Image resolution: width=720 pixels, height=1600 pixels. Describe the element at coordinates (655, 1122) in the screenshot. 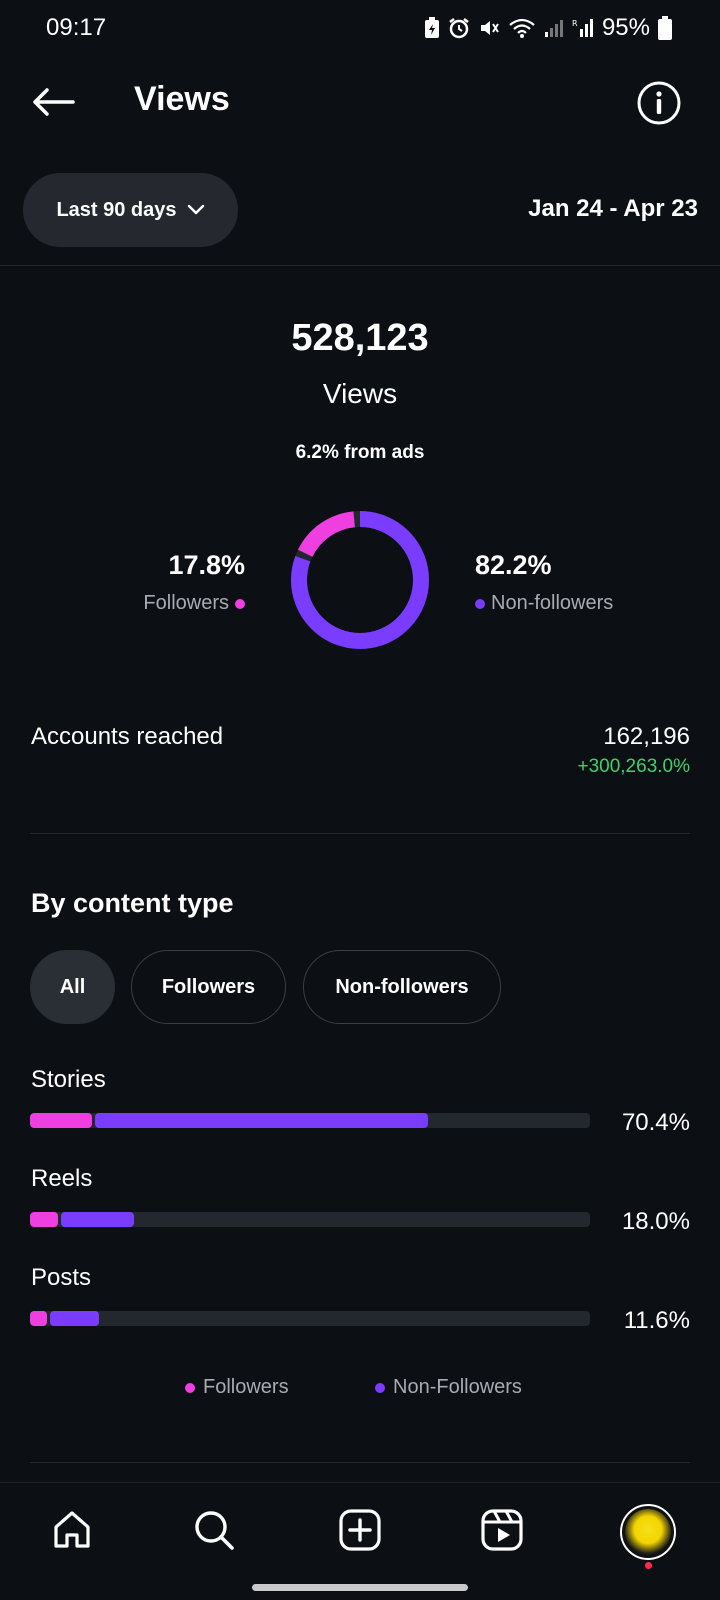

I see `content-type-percentage: 70.4%` at that location.